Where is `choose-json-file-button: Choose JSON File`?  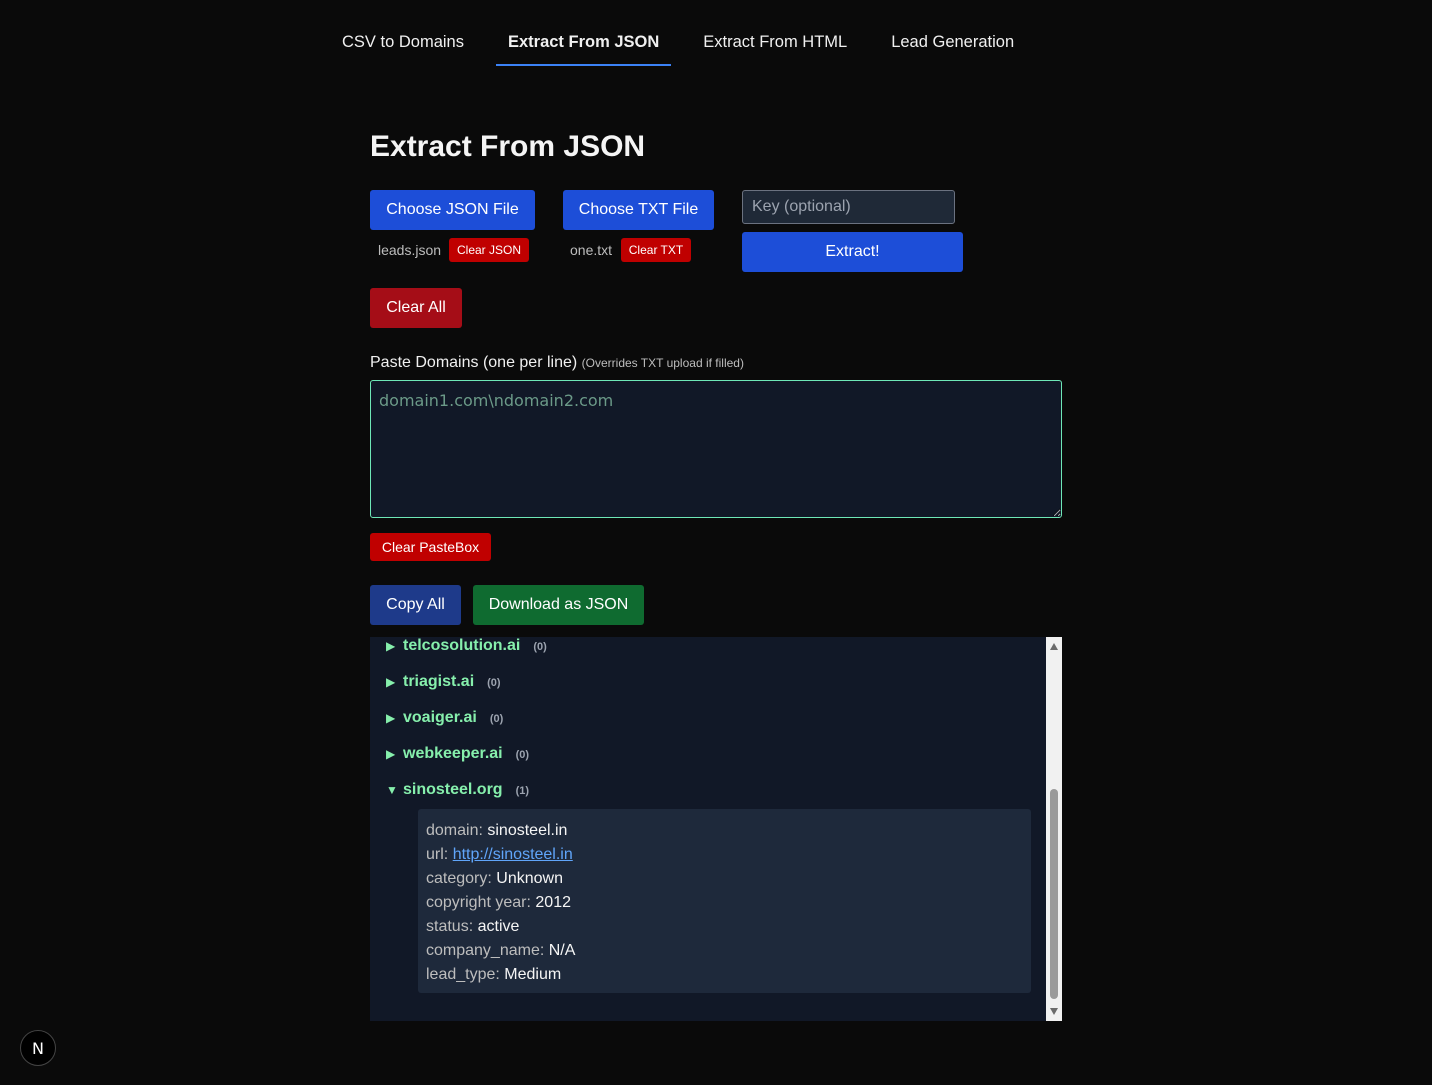
choose-json-file-button: Choose JSON File is located at coordinates (452, 210).